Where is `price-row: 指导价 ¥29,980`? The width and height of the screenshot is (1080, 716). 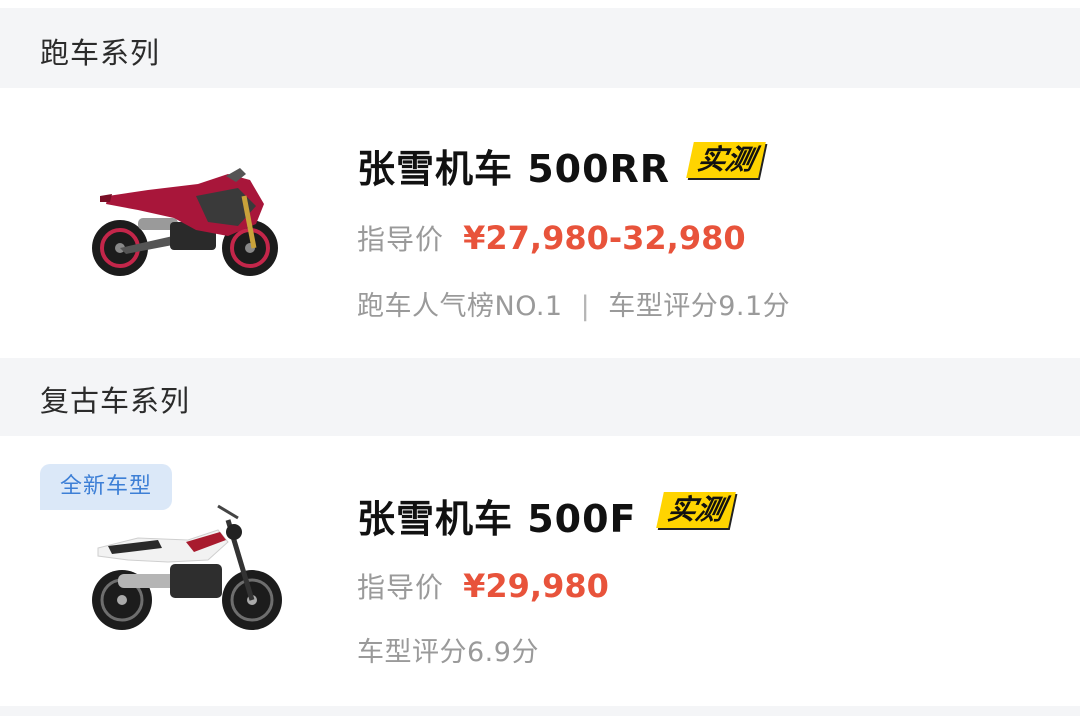 price-row: 指导价 ¥29,980 is located at coordinates (483, 586).